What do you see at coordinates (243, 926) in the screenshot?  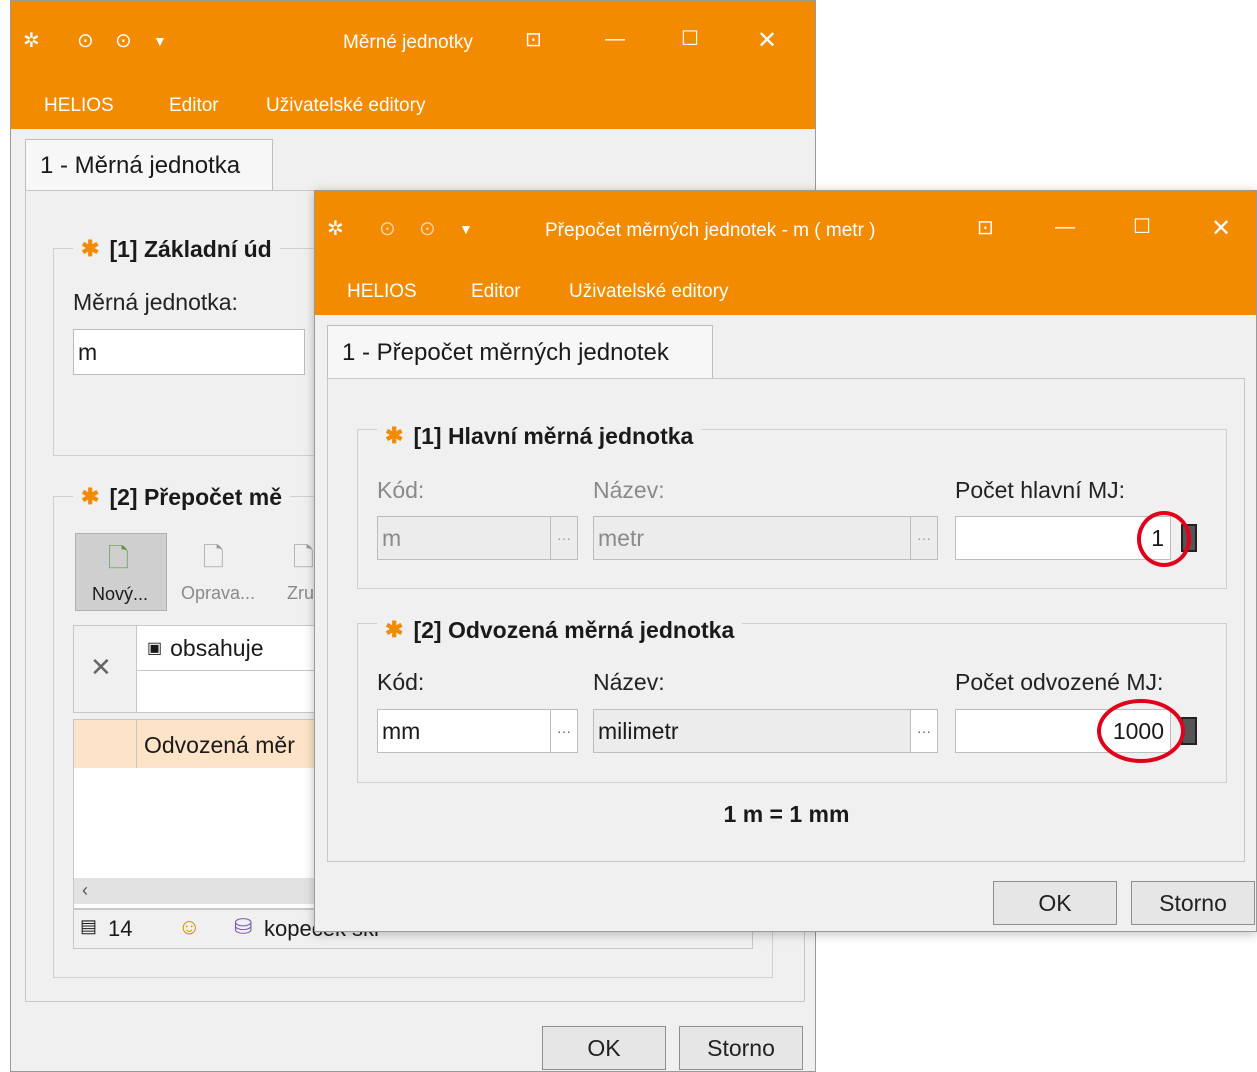 I see `database-icon: ⛁` at bounding box center [243, 926].